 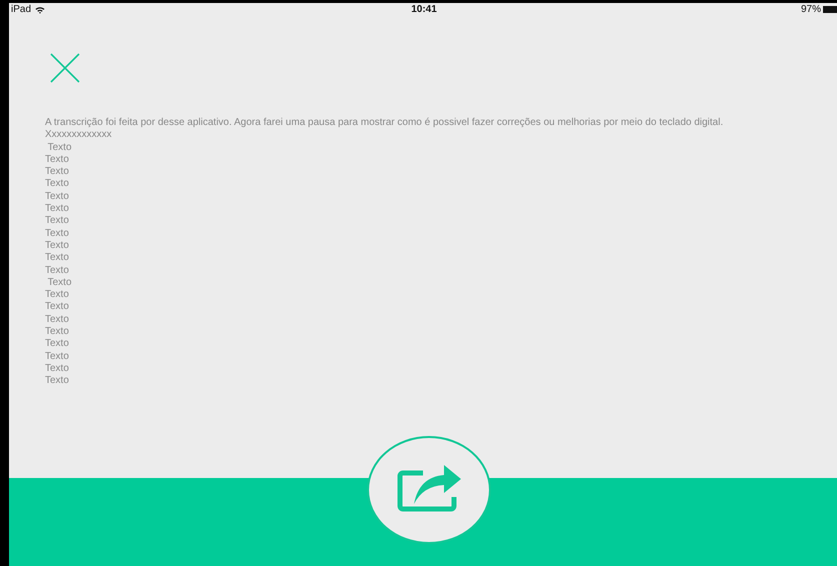 What do you see at coordinates (40, 10) in the screenshot?
I see `wifi-icon` at bounding box center [40, 10].